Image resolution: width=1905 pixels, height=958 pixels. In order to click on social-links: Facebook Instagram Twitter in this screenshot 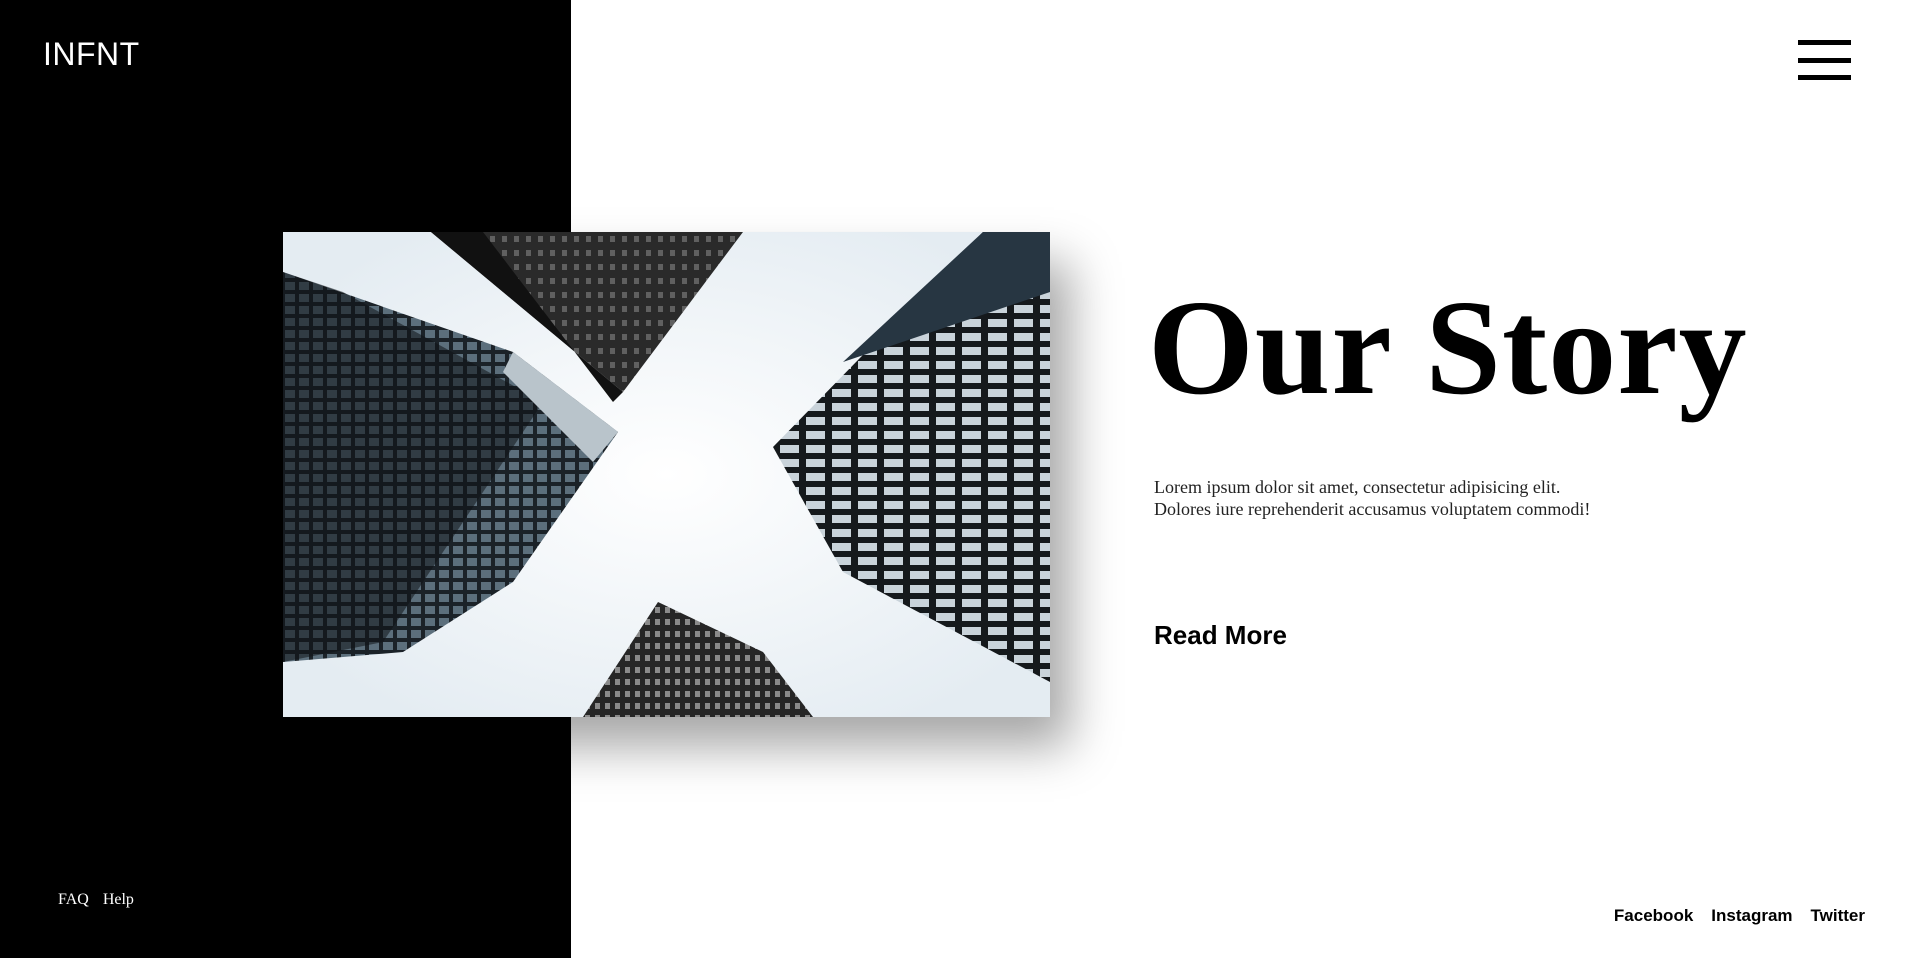, I will do `click(1739, 916)`.